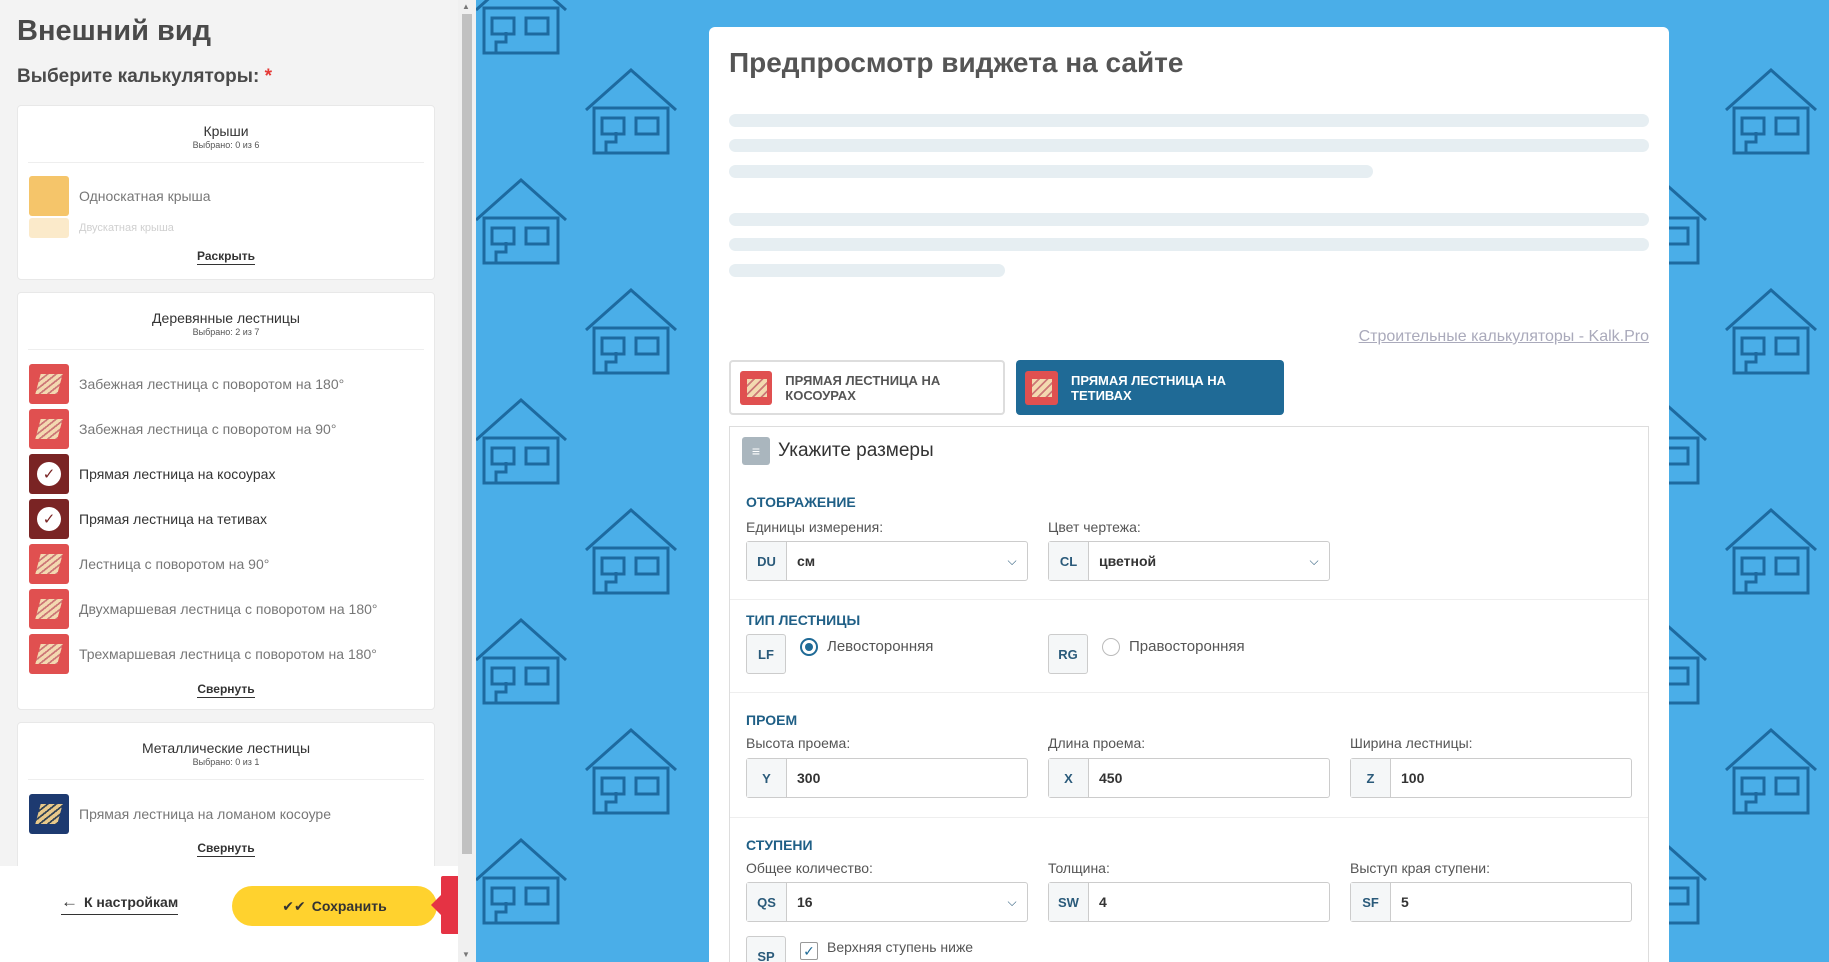  Describe the element at coordinates (1189, 778) in the screenshot. I see `length-input: X 450` at that location.